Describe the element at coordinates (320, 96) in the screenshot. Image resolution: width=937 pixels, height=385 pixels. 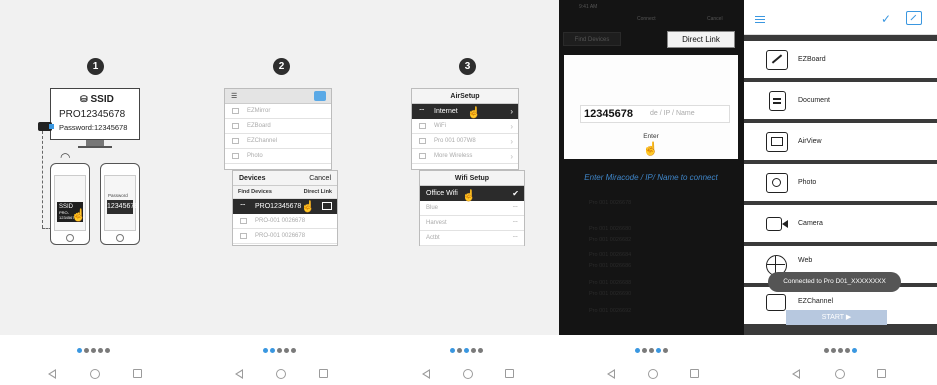
I see `cast-button-icon` at that location.